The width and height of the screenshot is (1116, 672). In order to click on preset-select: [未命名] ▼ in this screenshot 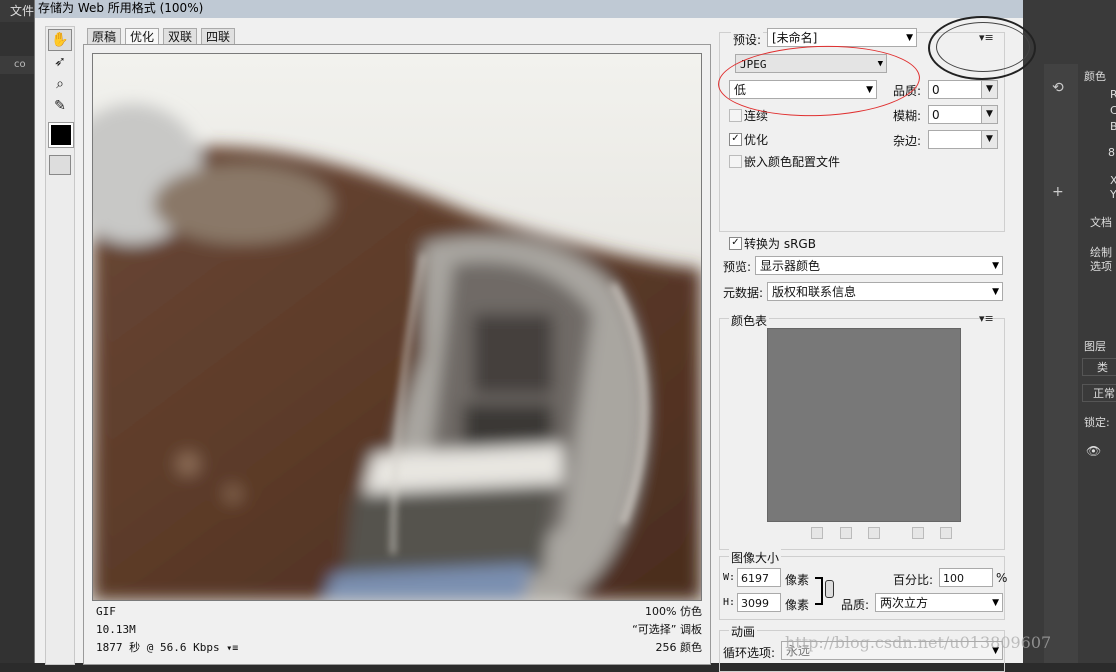, I will do `click(842, 37)`.